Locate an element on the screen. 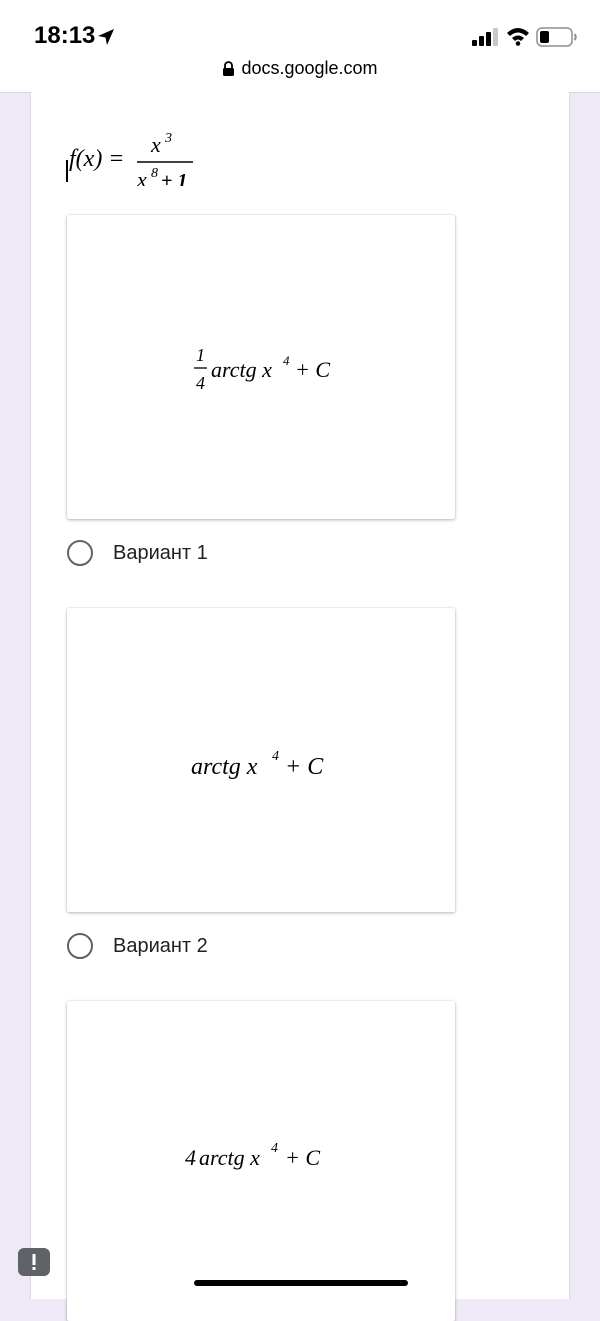 The image size is (600, 1321). location-arrow-icon is located at coordinates (106, 37).